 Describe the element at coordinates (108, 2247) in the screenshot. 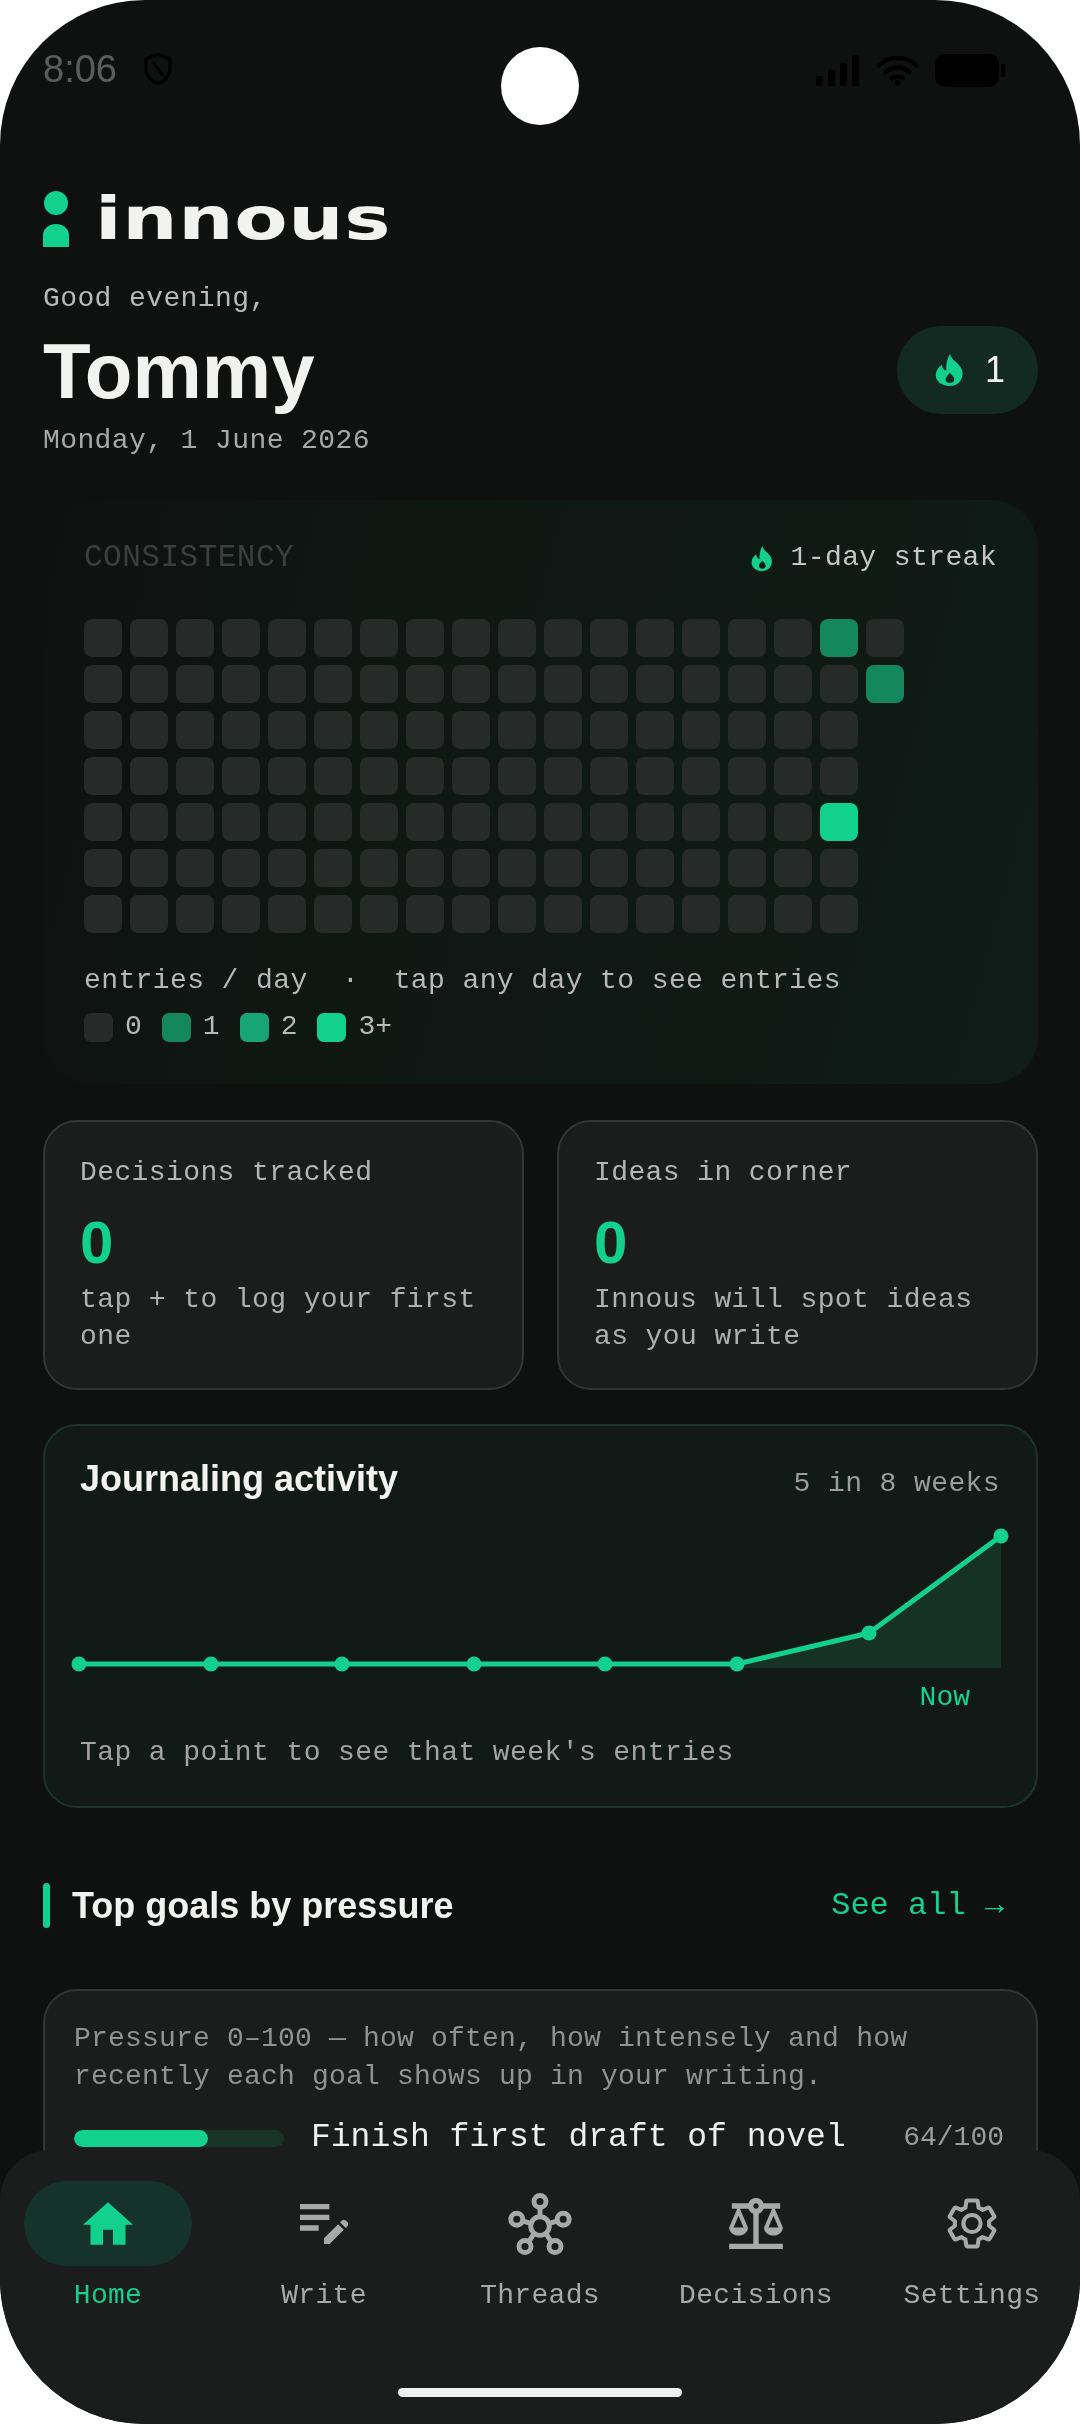

I see `nav-tab: Home` at that location.